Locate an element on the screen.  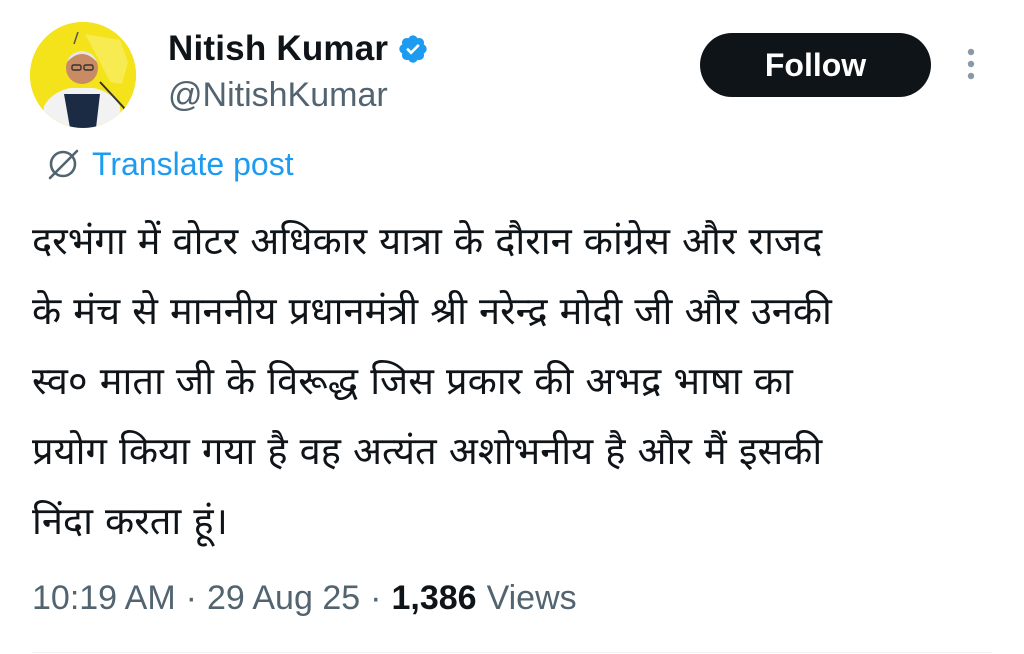
author-name-row: Nitish Kumar is located at coordinates (298, 49).